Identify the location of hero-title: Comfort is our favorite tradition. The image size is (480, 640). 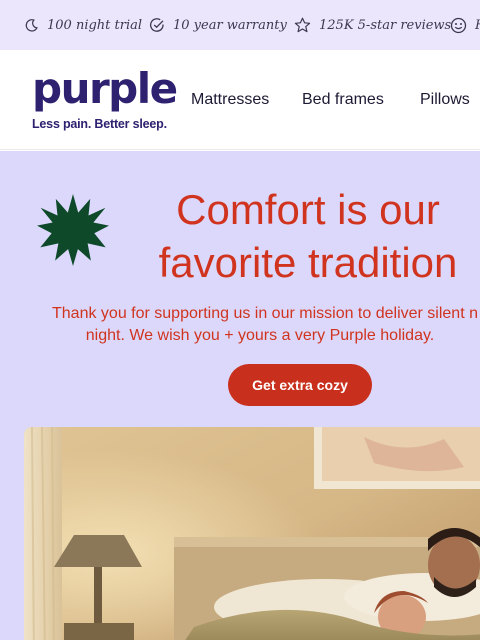
(304, 236).